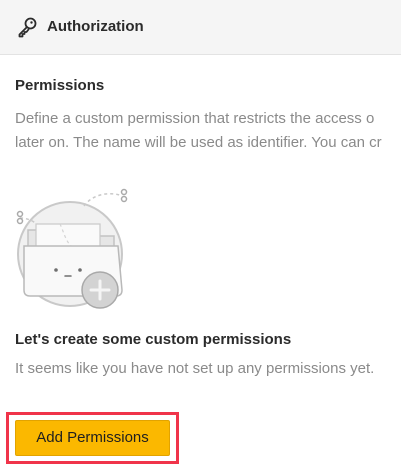 The width and height of the screenshot is (401, 471). I want to click on panel-title: Authorization, so click(95, 26).